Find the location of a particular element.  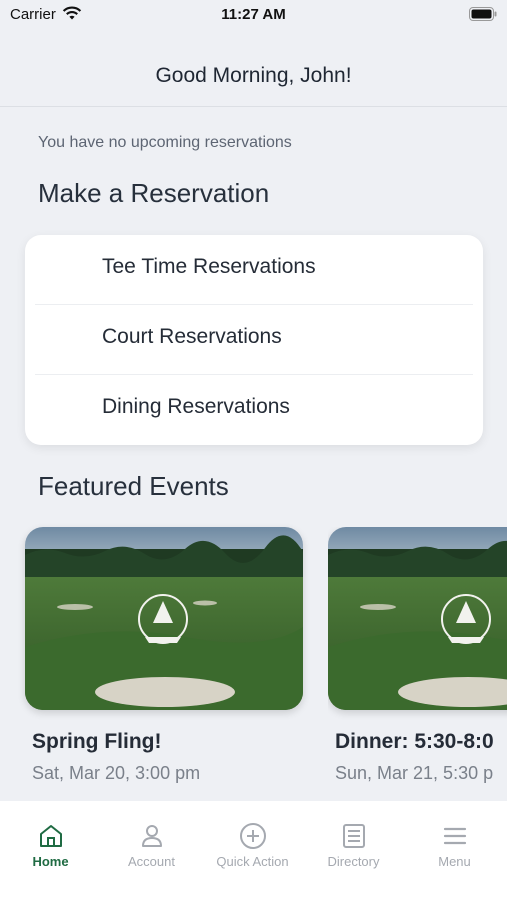

home-icon is located at coordinates (51, 836).